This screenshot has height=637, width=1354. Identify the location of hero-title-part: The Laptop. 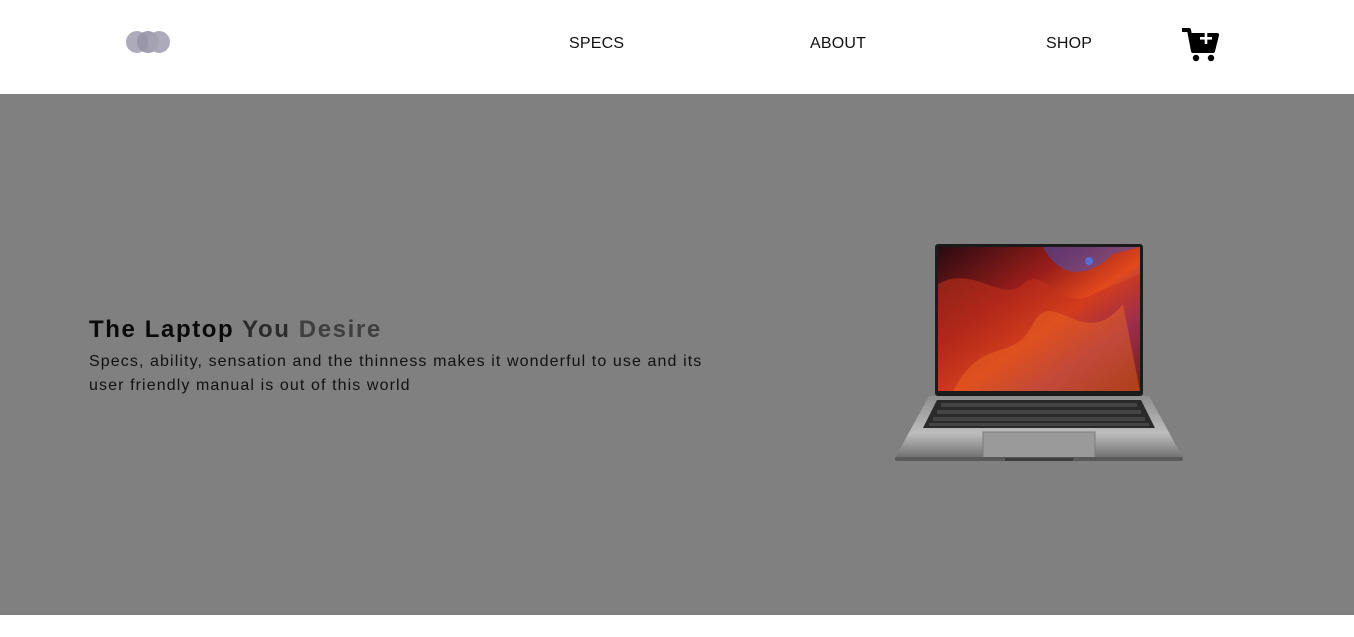
(166, 329).